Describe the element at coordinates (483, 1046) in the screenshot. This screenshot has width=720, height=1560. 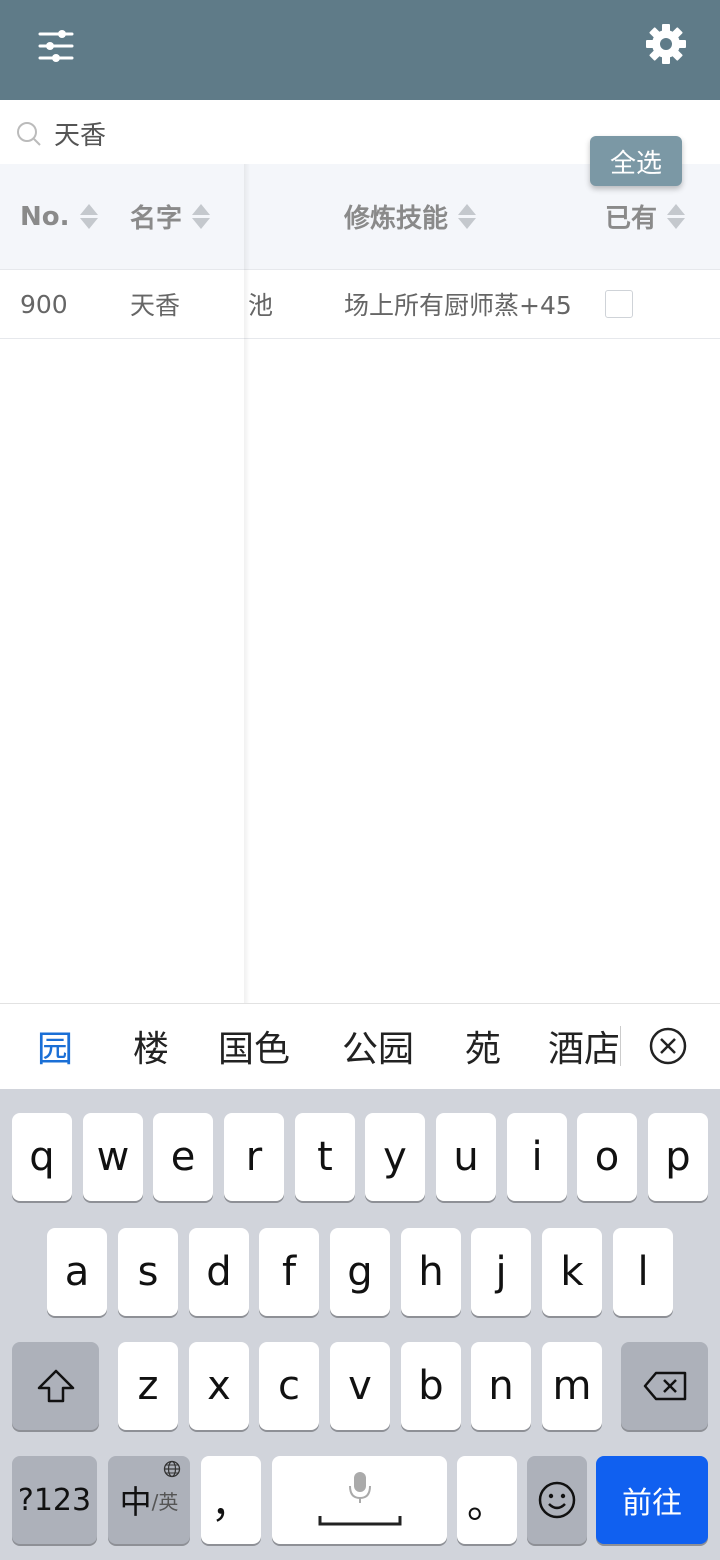
I see `ime-candidate: 苑` at that location.